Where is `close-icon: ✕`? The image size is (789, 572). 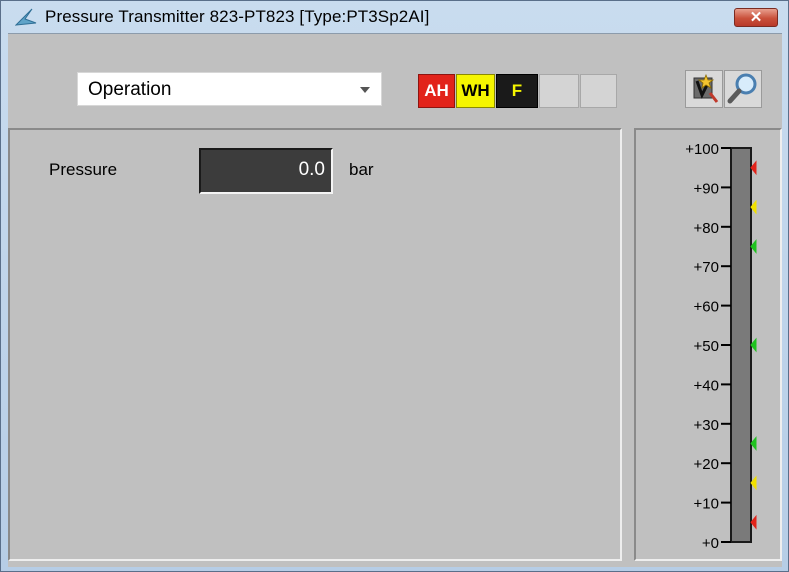 close-icon: ✕ is located at coordinates (756, 17).